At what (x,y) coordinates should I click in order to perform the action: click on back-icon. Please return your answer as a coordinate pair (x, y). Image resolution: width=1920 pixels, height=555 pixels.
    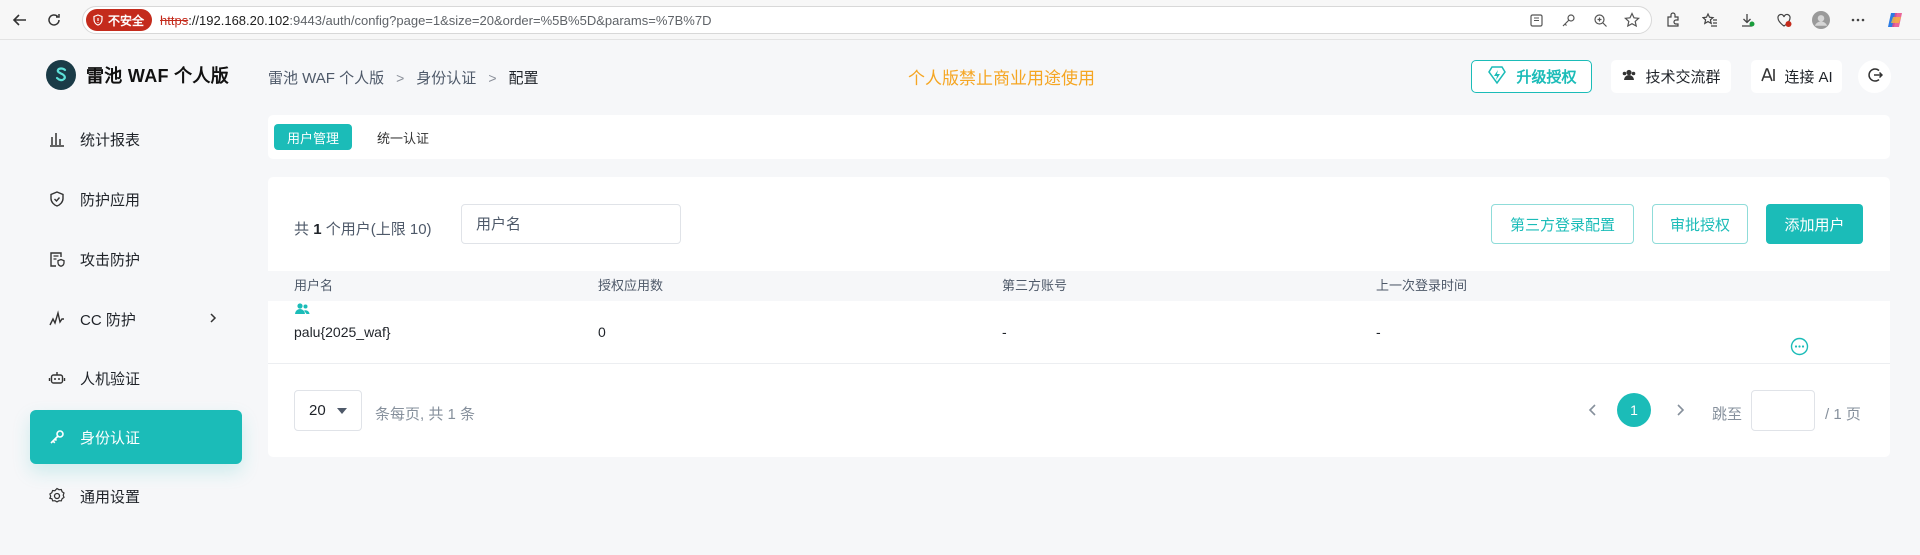
    Looking at the image, I should click on (20, 20).